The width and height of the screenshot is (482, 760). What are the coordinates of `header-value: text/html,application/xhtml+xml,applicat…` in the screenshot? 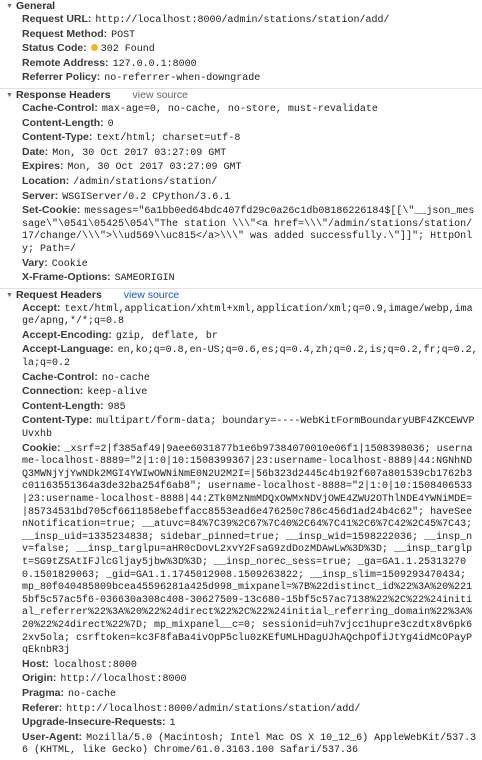 It's located at (247, 315).